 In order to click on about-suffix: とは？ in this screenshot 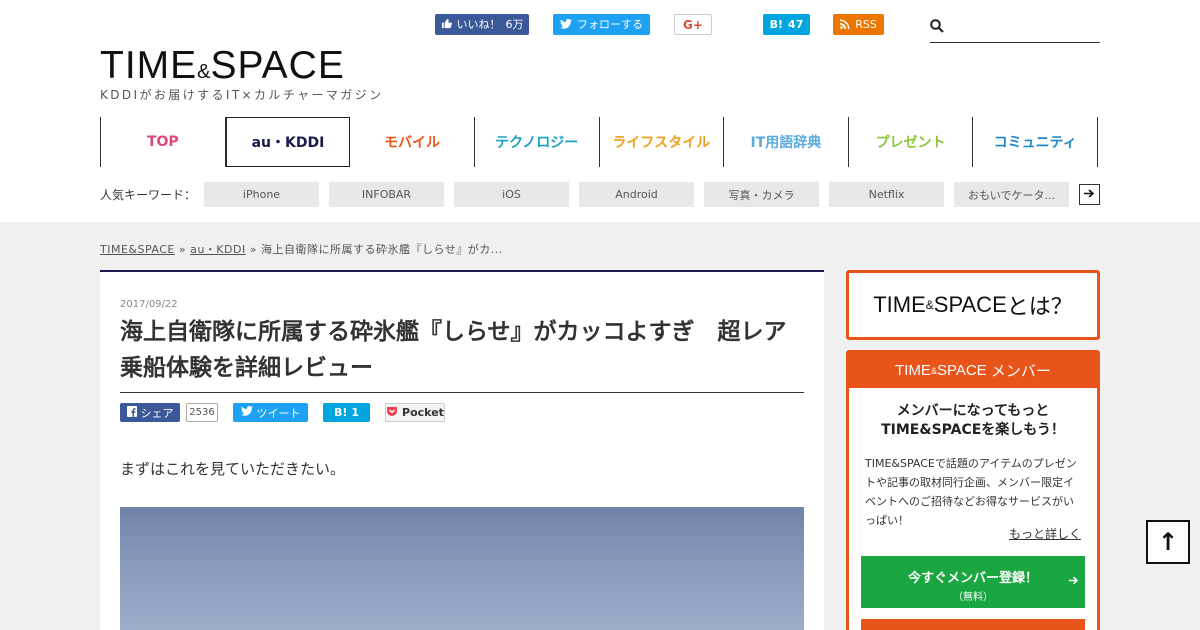, I will do `click(1039, 306)`.